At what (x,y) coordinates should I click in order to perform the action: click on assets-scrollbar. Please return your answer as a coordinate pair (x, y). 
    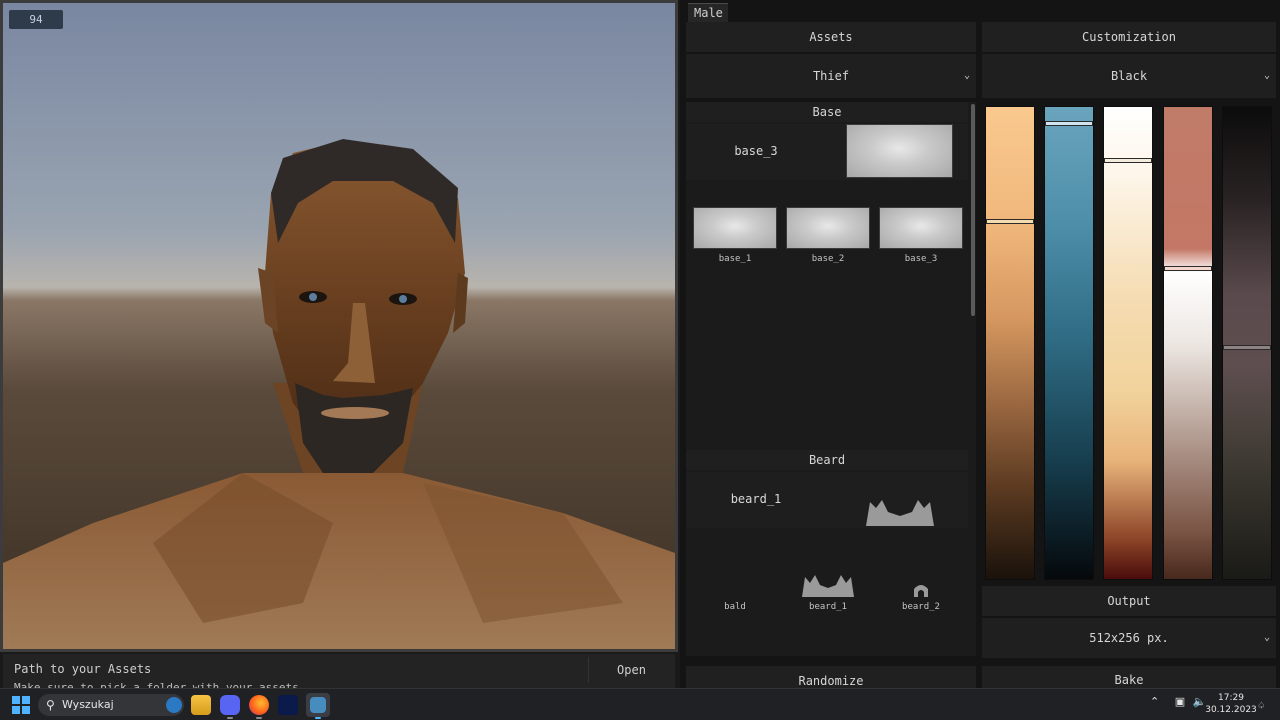
    Looking at the image, I should click on (973, 210).